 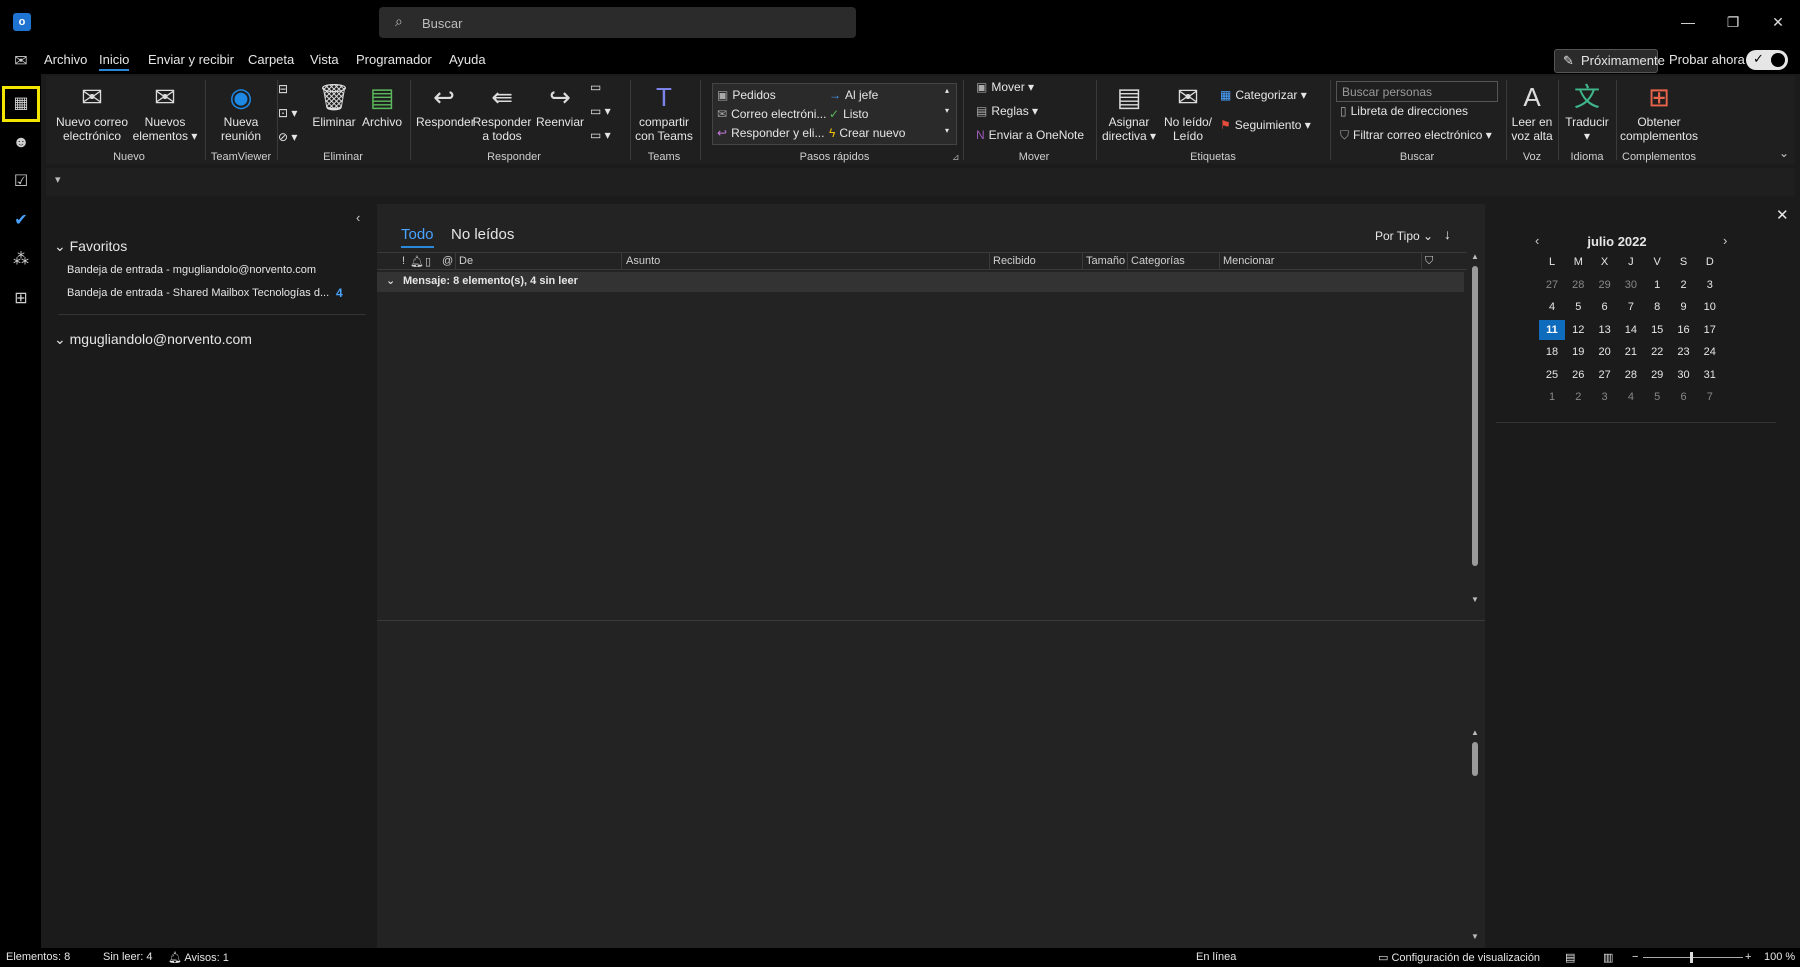 I want to click on search-input: ⌕ Buscar, so click(x=617, y=22).